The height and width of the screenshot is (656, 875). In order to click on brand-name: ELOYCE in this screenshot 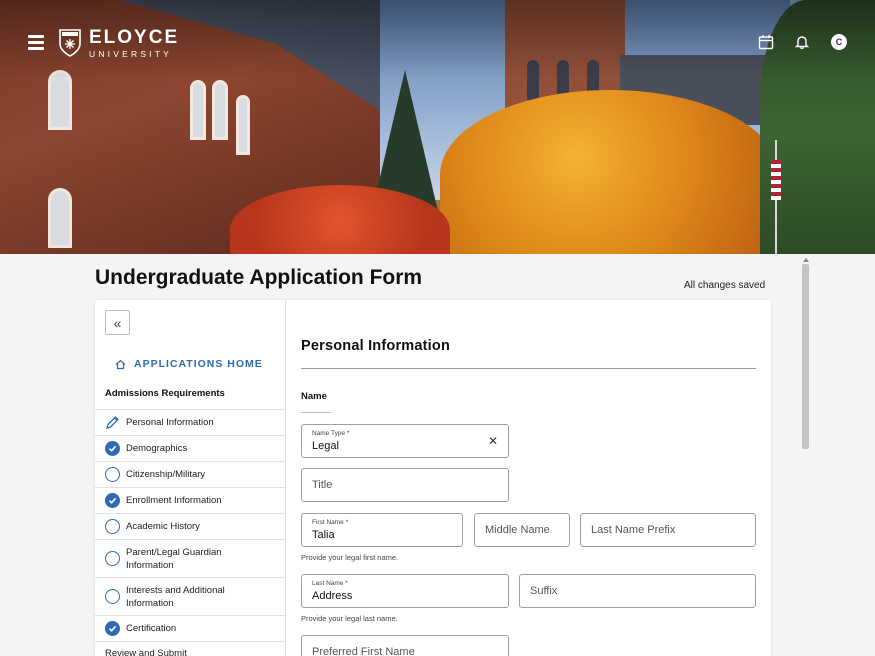, I will do `click(134, 37)`.